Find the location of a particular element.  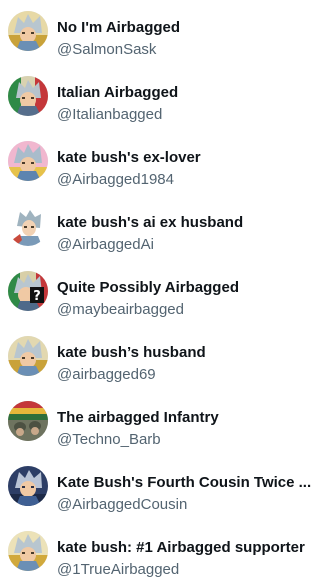

user-row: No I'm Airbagged @SalmonSask is located at coordinates (160, 36).